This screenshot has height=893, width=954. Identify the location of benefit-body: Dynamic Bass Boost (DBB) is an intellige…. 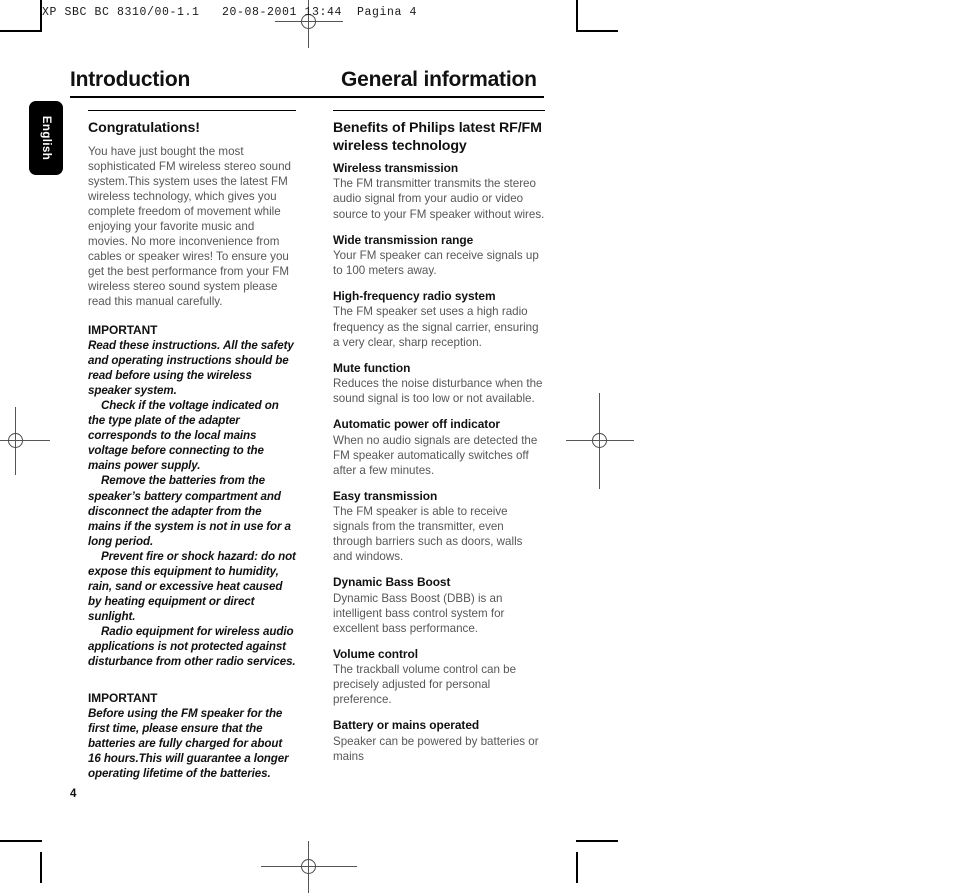
(419, 613).